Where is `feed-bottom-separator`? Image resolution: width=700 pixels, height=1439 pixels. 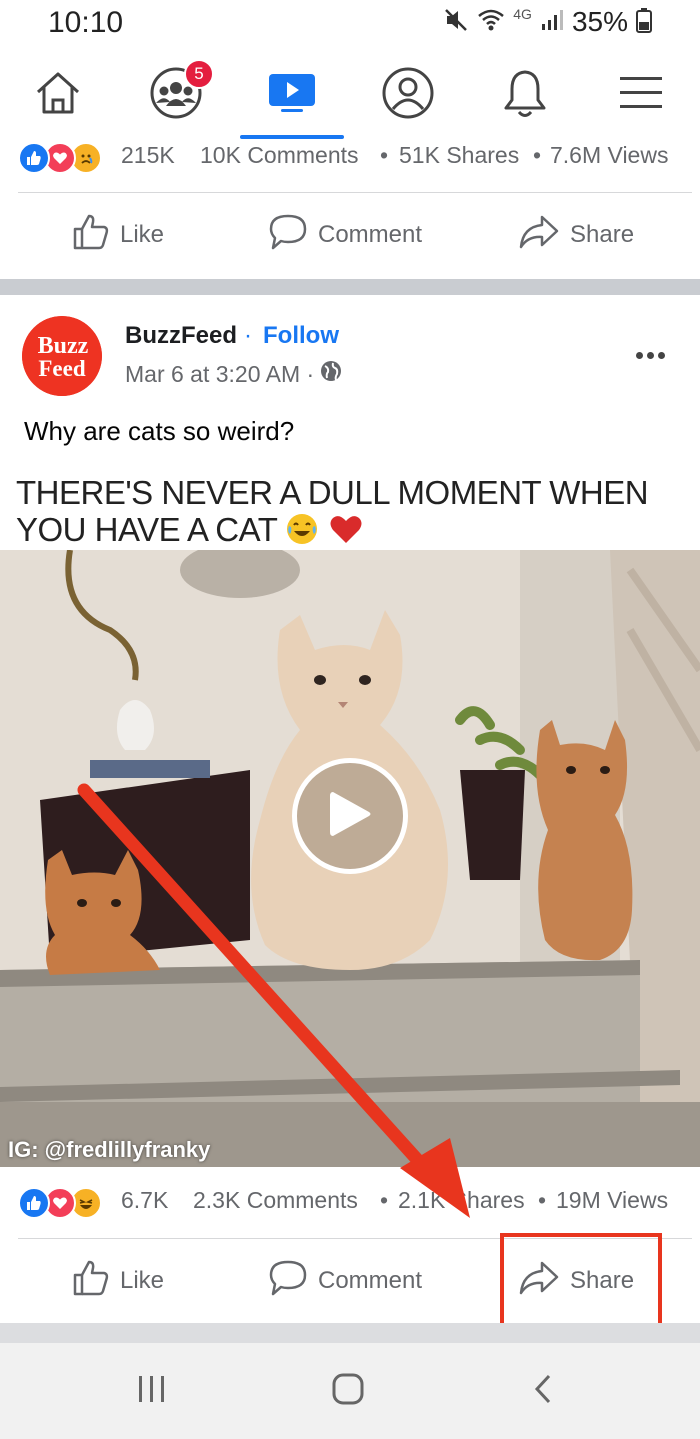
feed-bottom-separator is located at coordinates (350, 1333).